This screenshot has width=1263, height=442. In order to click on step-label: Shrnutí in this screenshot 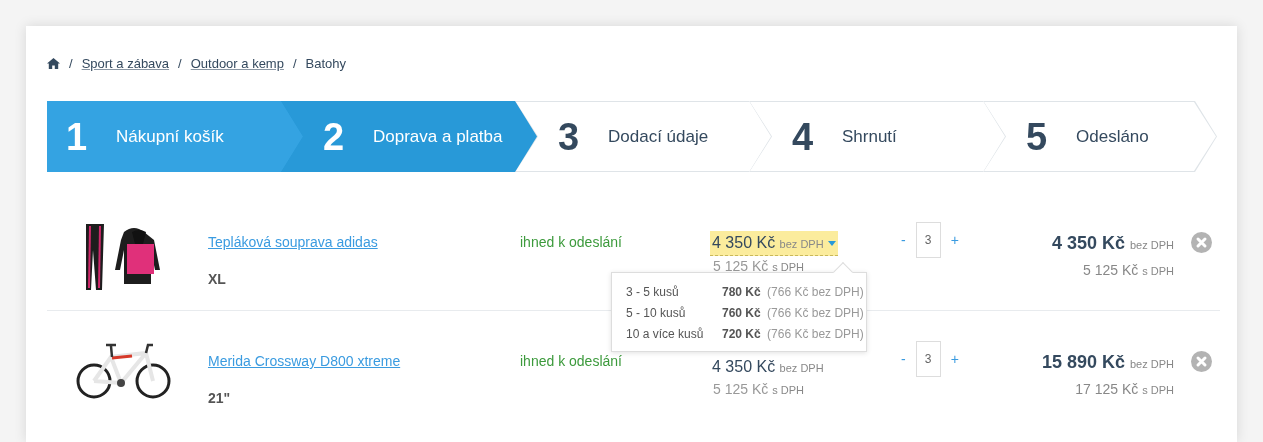, I will do `click(869, 136)`.